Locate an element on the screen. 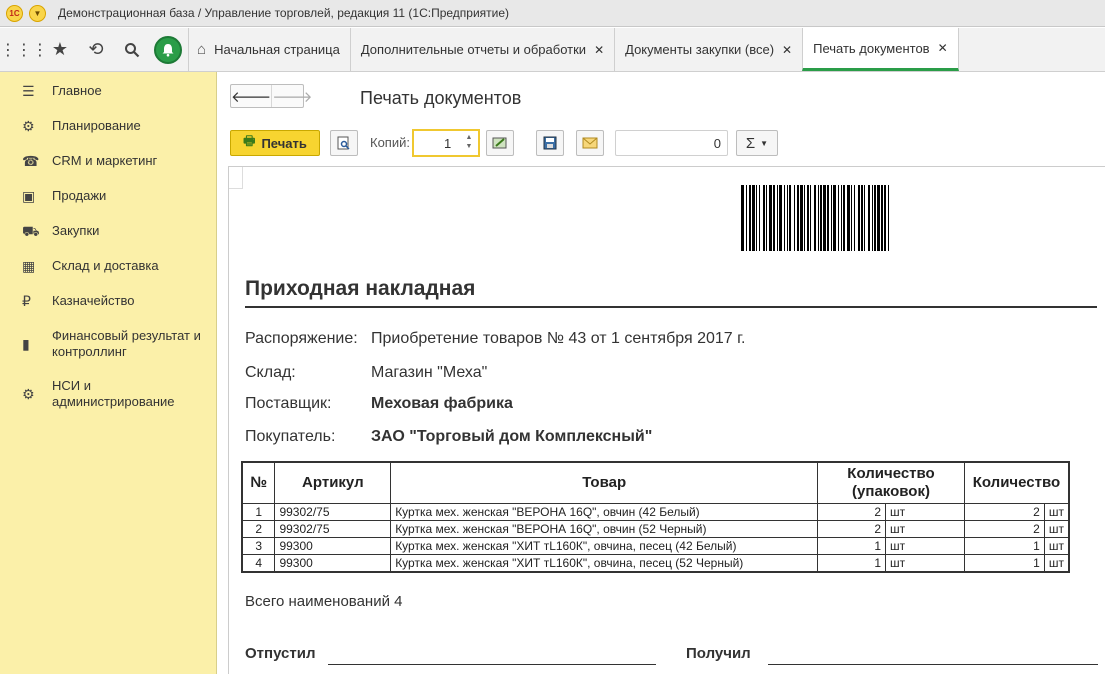 This screenshot has height=674, width=1105. notifications-bell-icon is located at coordinates (168, 49).